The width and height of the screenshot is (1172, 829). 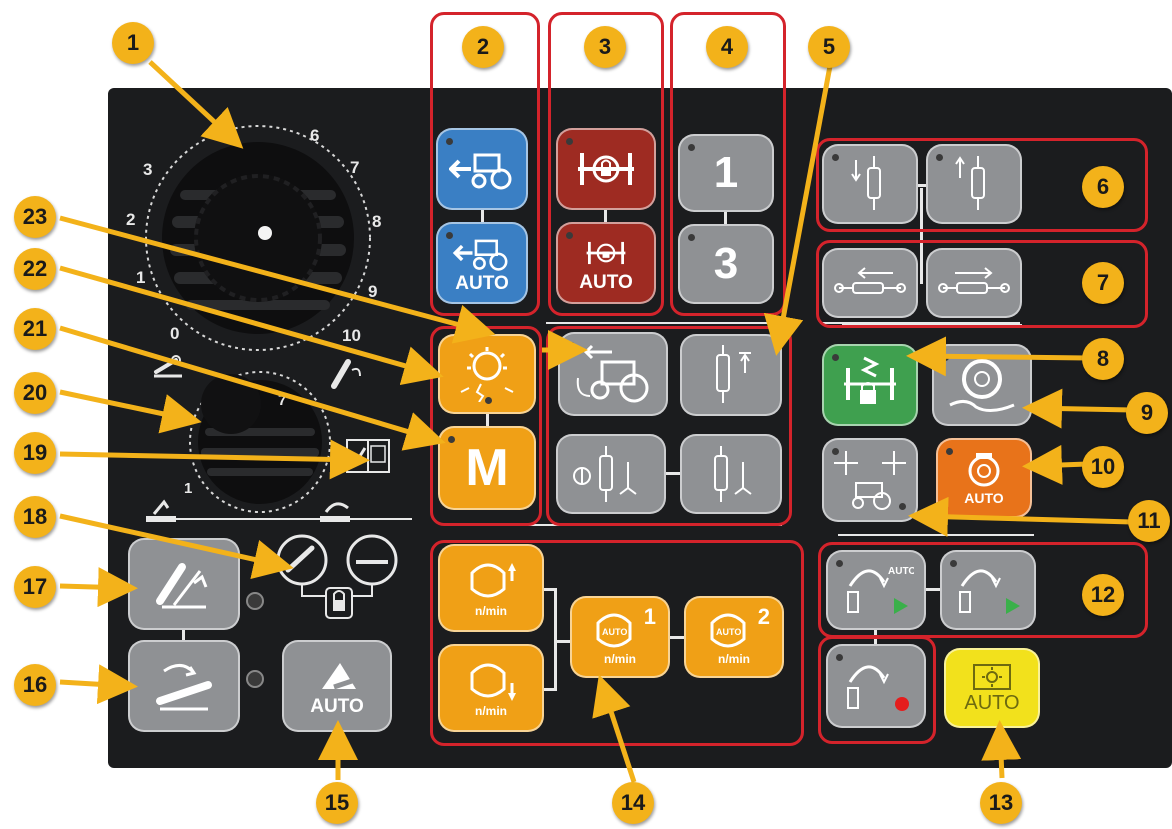 I want to click on callout-15: 15, so click(x=337, y=803).